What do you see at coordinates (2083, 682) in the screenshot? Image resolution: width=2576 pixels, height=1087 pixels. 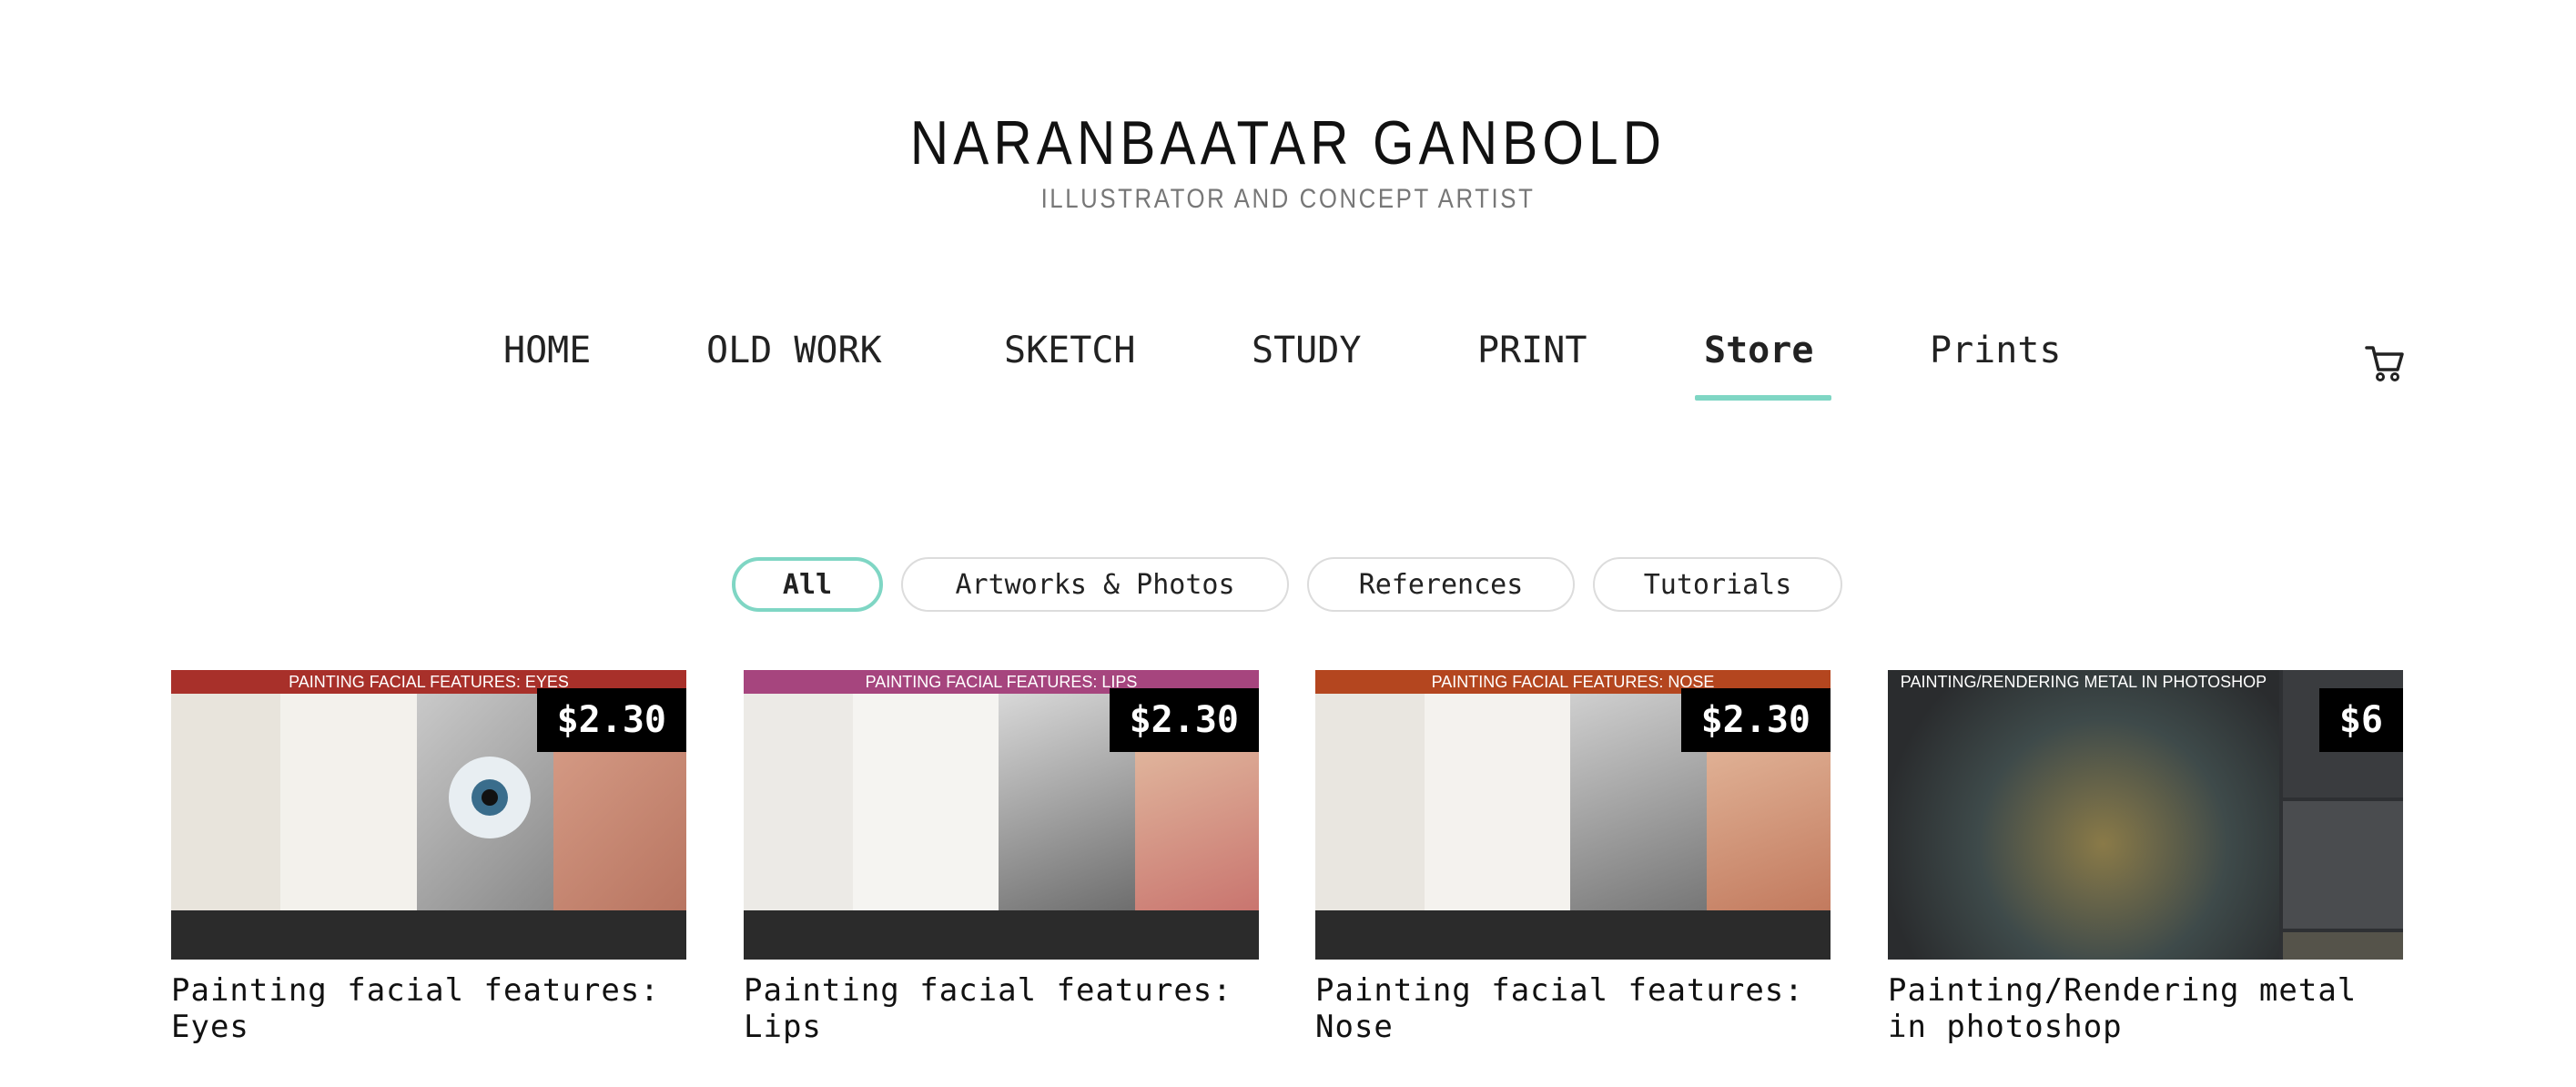 I see `thumbnail-banner: PAINTING/RENDERING METAL IN PHOTOSHOP` at bounding box center [2083, 682].